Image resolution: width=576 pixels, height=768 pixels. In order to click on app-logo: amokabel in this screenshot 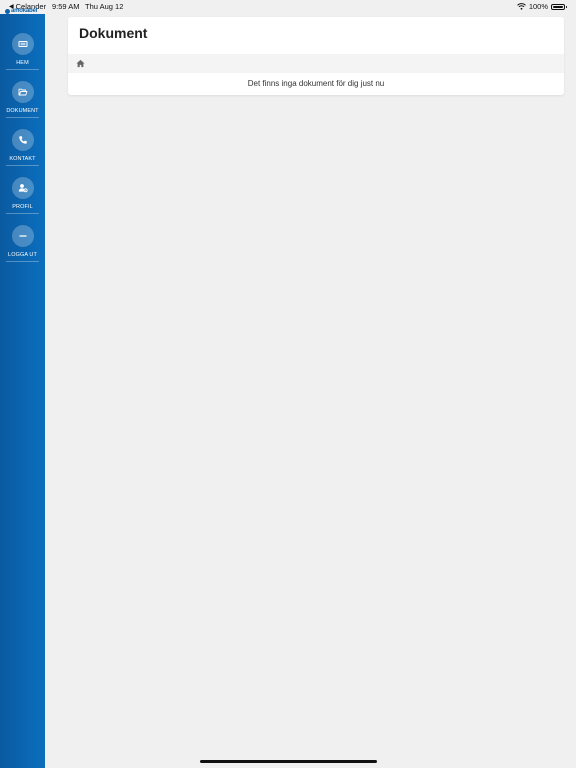, I will do `click(21, 11)`.